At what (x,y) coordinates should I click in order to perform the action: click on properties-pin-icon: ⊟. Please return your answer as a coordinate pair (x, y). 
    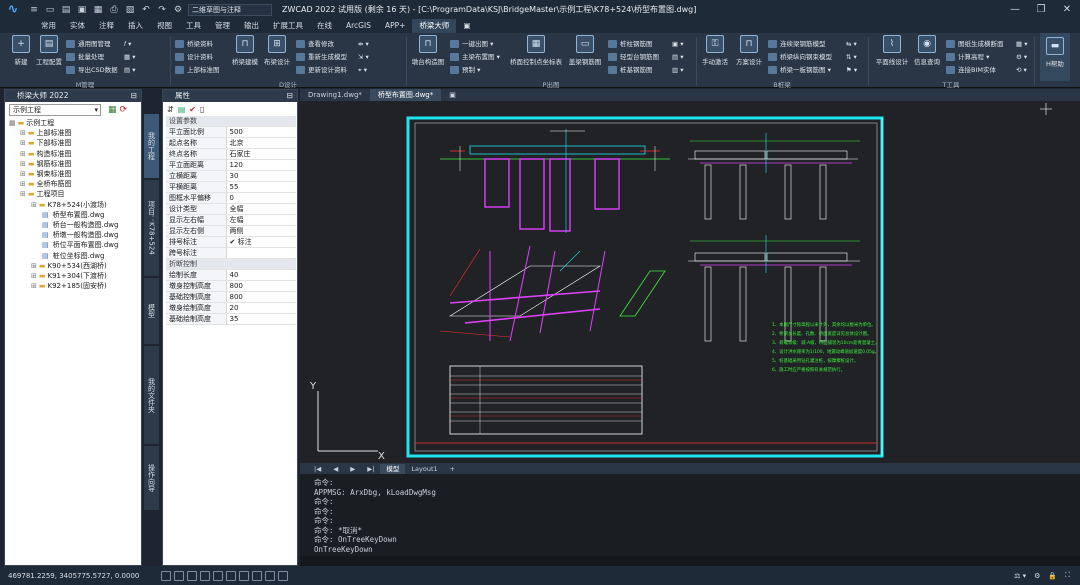
    Looking at the image, I should click on (290, 96).